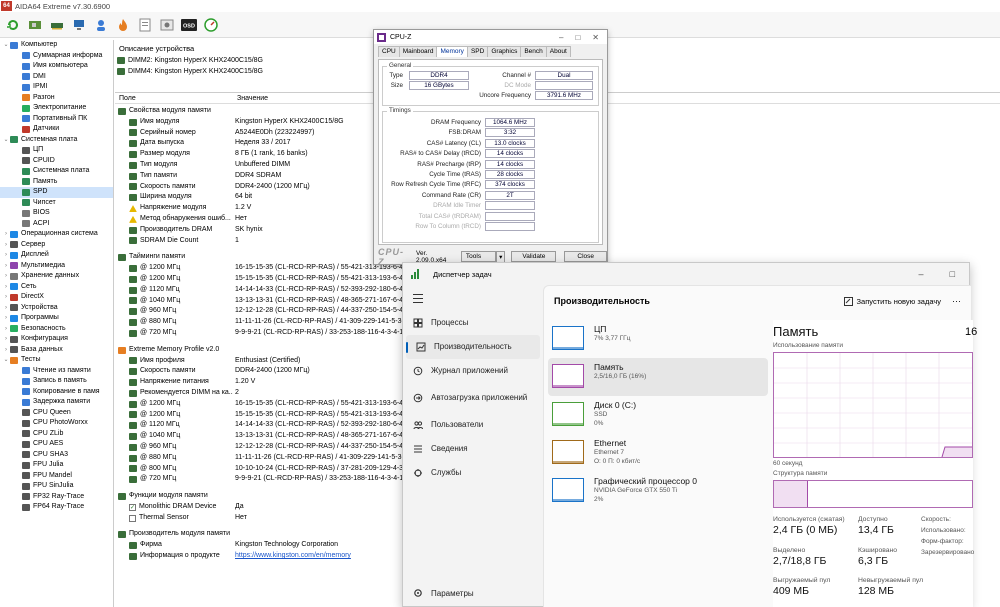 The image size is (1000, 607). I want to click on tree-node: ⌄ Компьютер, so click(56, 45).